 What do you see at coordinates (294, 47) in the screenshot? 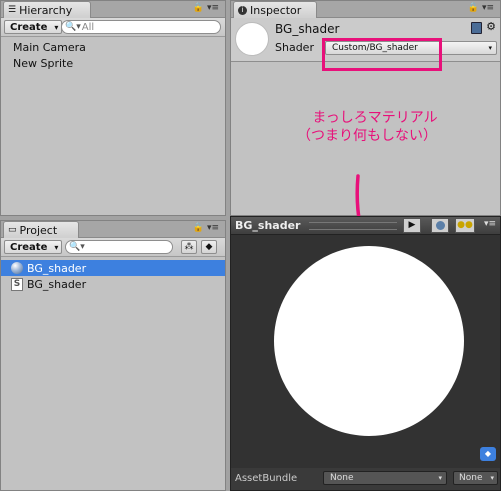
I see `shader-label: Shader` at bounding box center [294, 47].